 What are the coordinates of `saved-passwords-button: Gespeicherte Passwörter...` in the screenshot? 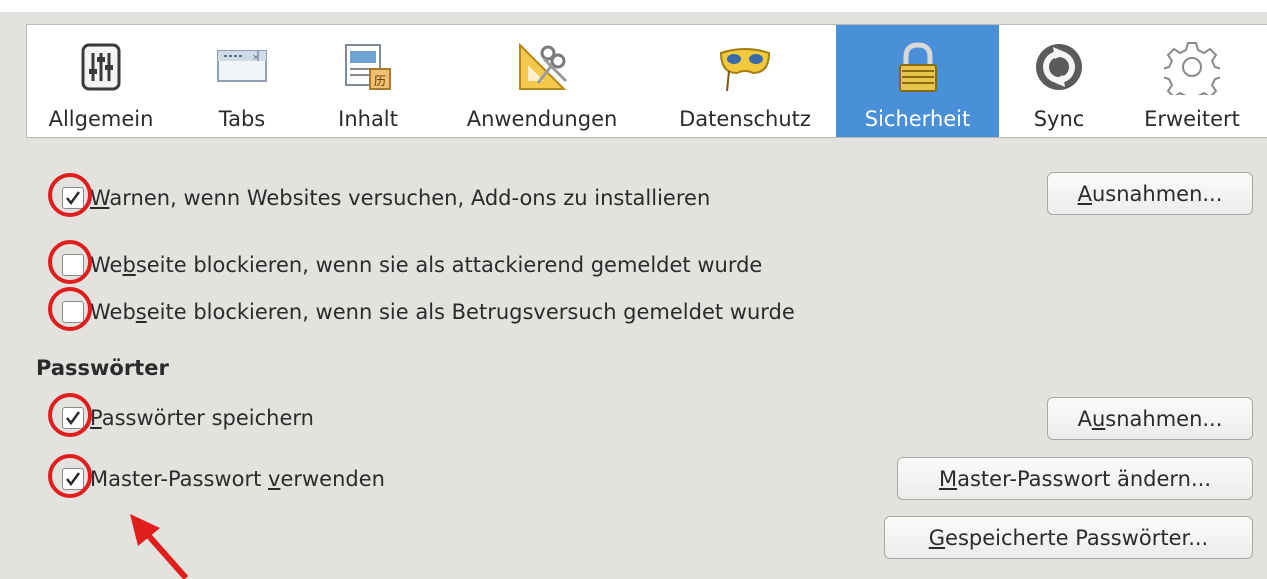 It's located at (1068, 537).